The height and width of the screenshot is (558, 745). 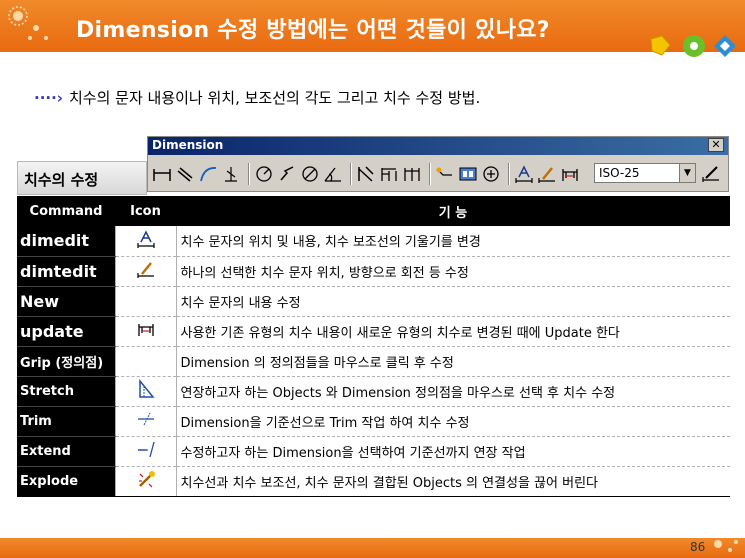 What do you see at coordinates (453, 211) in the screenshot?
I see `header-function: 기 능` at bounding box center [453, 211].